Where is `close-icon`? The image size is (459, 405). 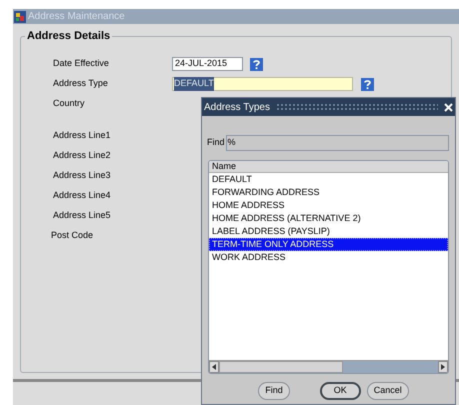
close-icon is located at coordinates (448, 107).